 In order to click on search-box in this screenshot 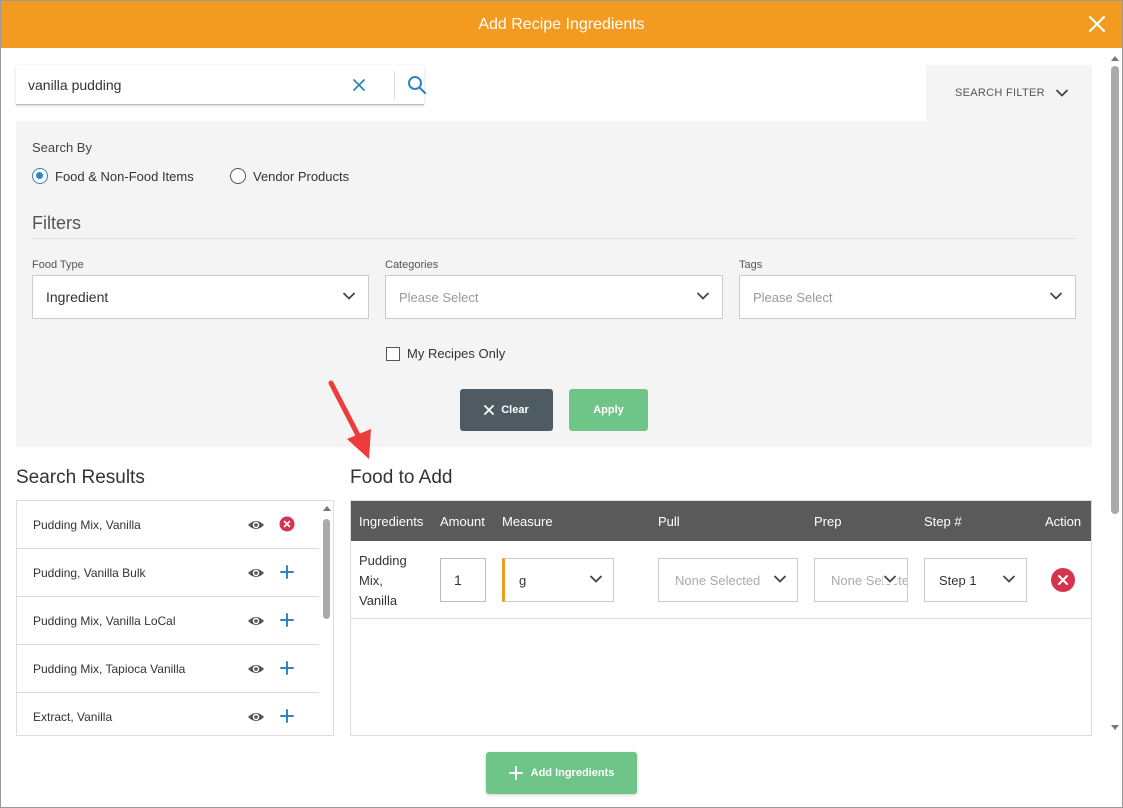, I will do `click(221, 85)`.